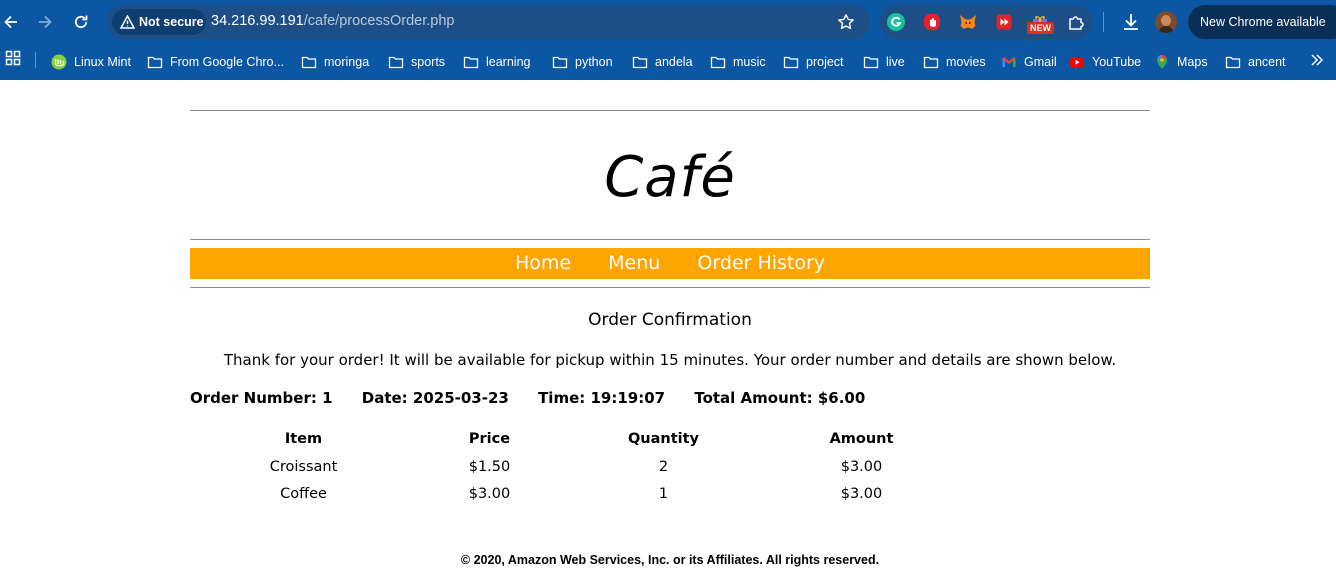 This screenshot has height=586, width=1336. Describe the element at coordinates (1166, 29) in the screenshot. I see `avatar-body` at that location.